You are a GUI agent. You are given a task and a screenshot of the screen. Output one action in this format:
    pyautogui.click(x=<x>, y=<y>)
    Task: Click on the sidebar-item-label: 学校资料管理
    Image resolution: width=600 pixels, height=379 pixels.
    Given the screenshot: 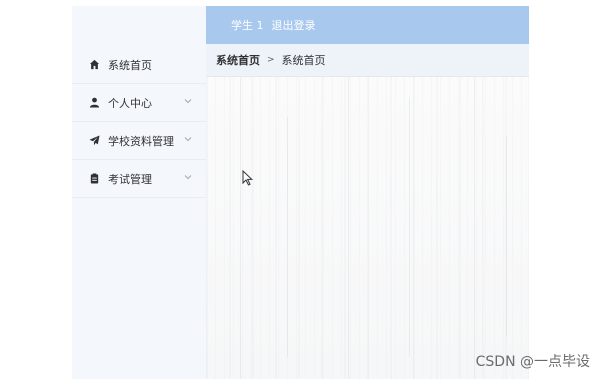 What is the action you would take?
    pyautogui.click(x=141, y=141)
    